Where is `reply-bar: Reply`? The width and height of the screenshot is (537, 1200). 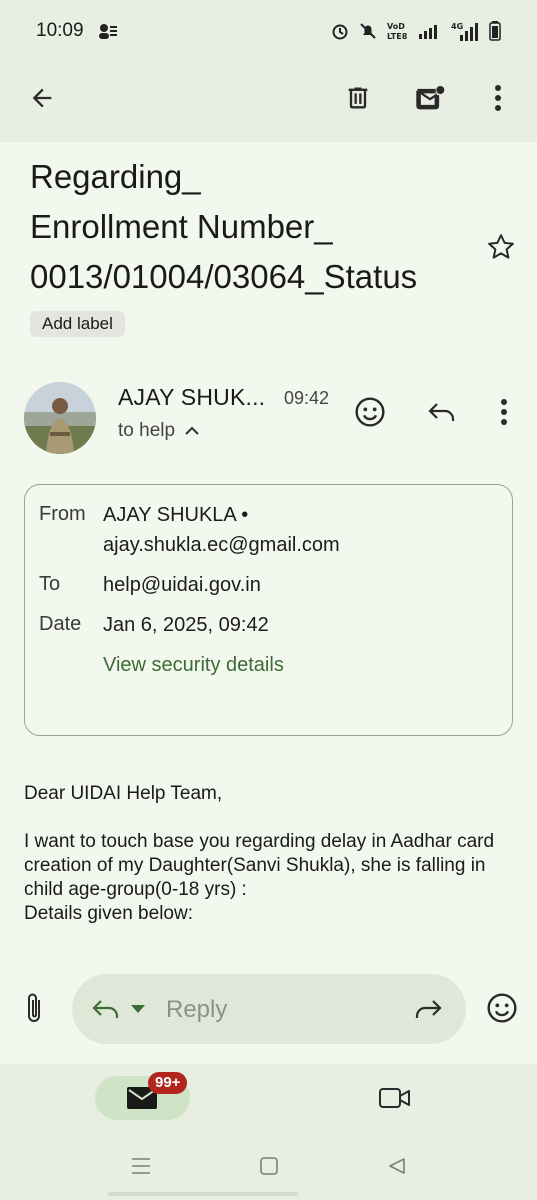
reply-bar: Reply is located at coordinates (268, 1008).